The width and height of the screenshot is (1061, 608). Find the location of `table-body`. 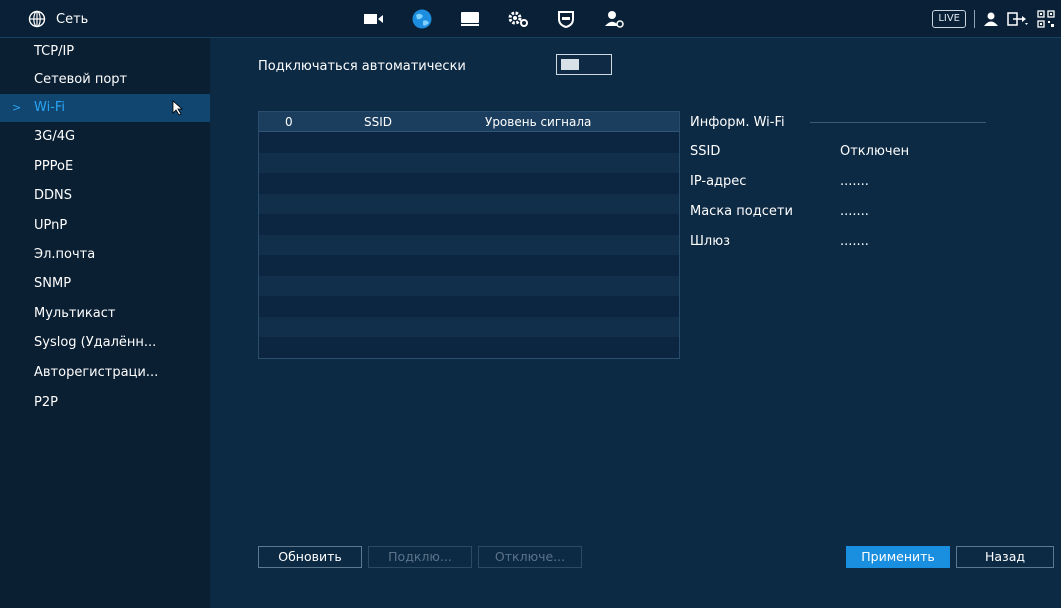

table-body is located at coordinates (469, 245).